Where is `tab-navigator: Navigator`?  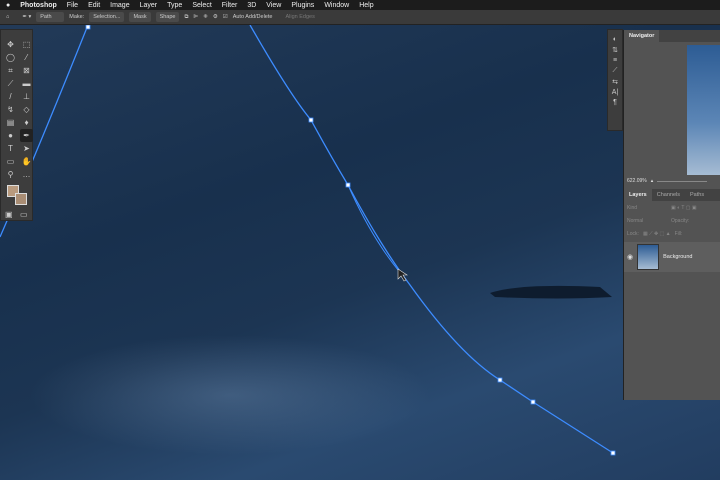 tab-navigator: Navigator is located at coordinates (642, 36).